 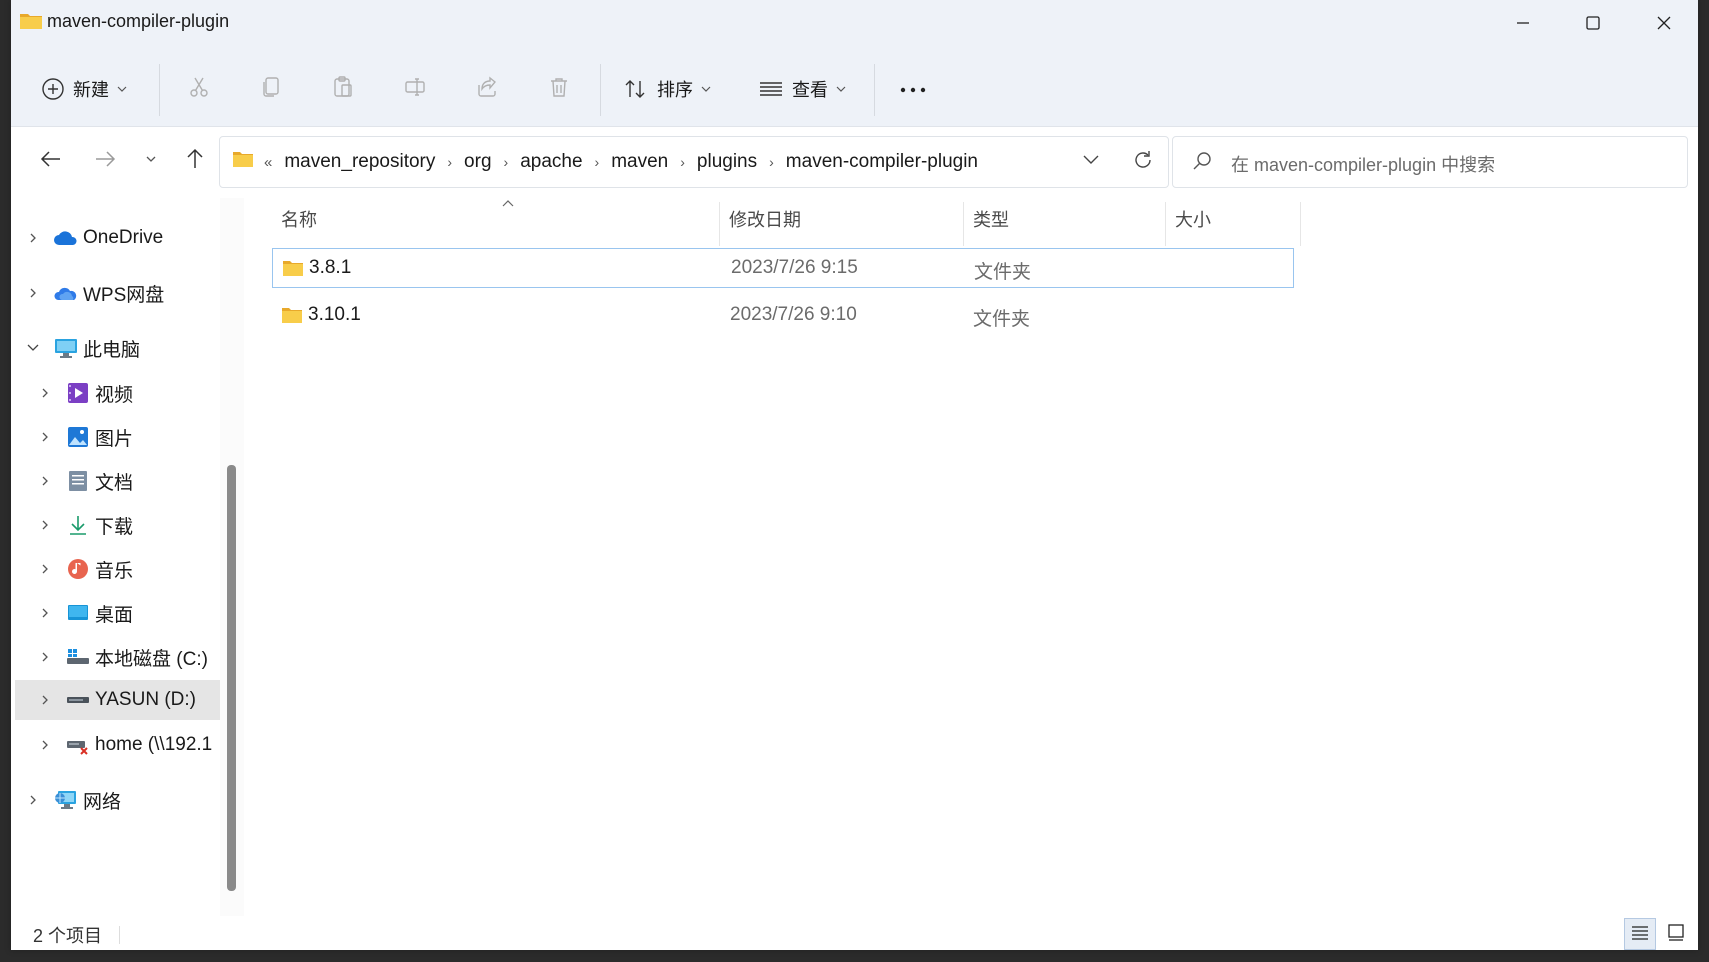 What do you see at coordinates (78, 437) in the screenshot?
I see `pictures-icon` at bounding box center [78, 437].